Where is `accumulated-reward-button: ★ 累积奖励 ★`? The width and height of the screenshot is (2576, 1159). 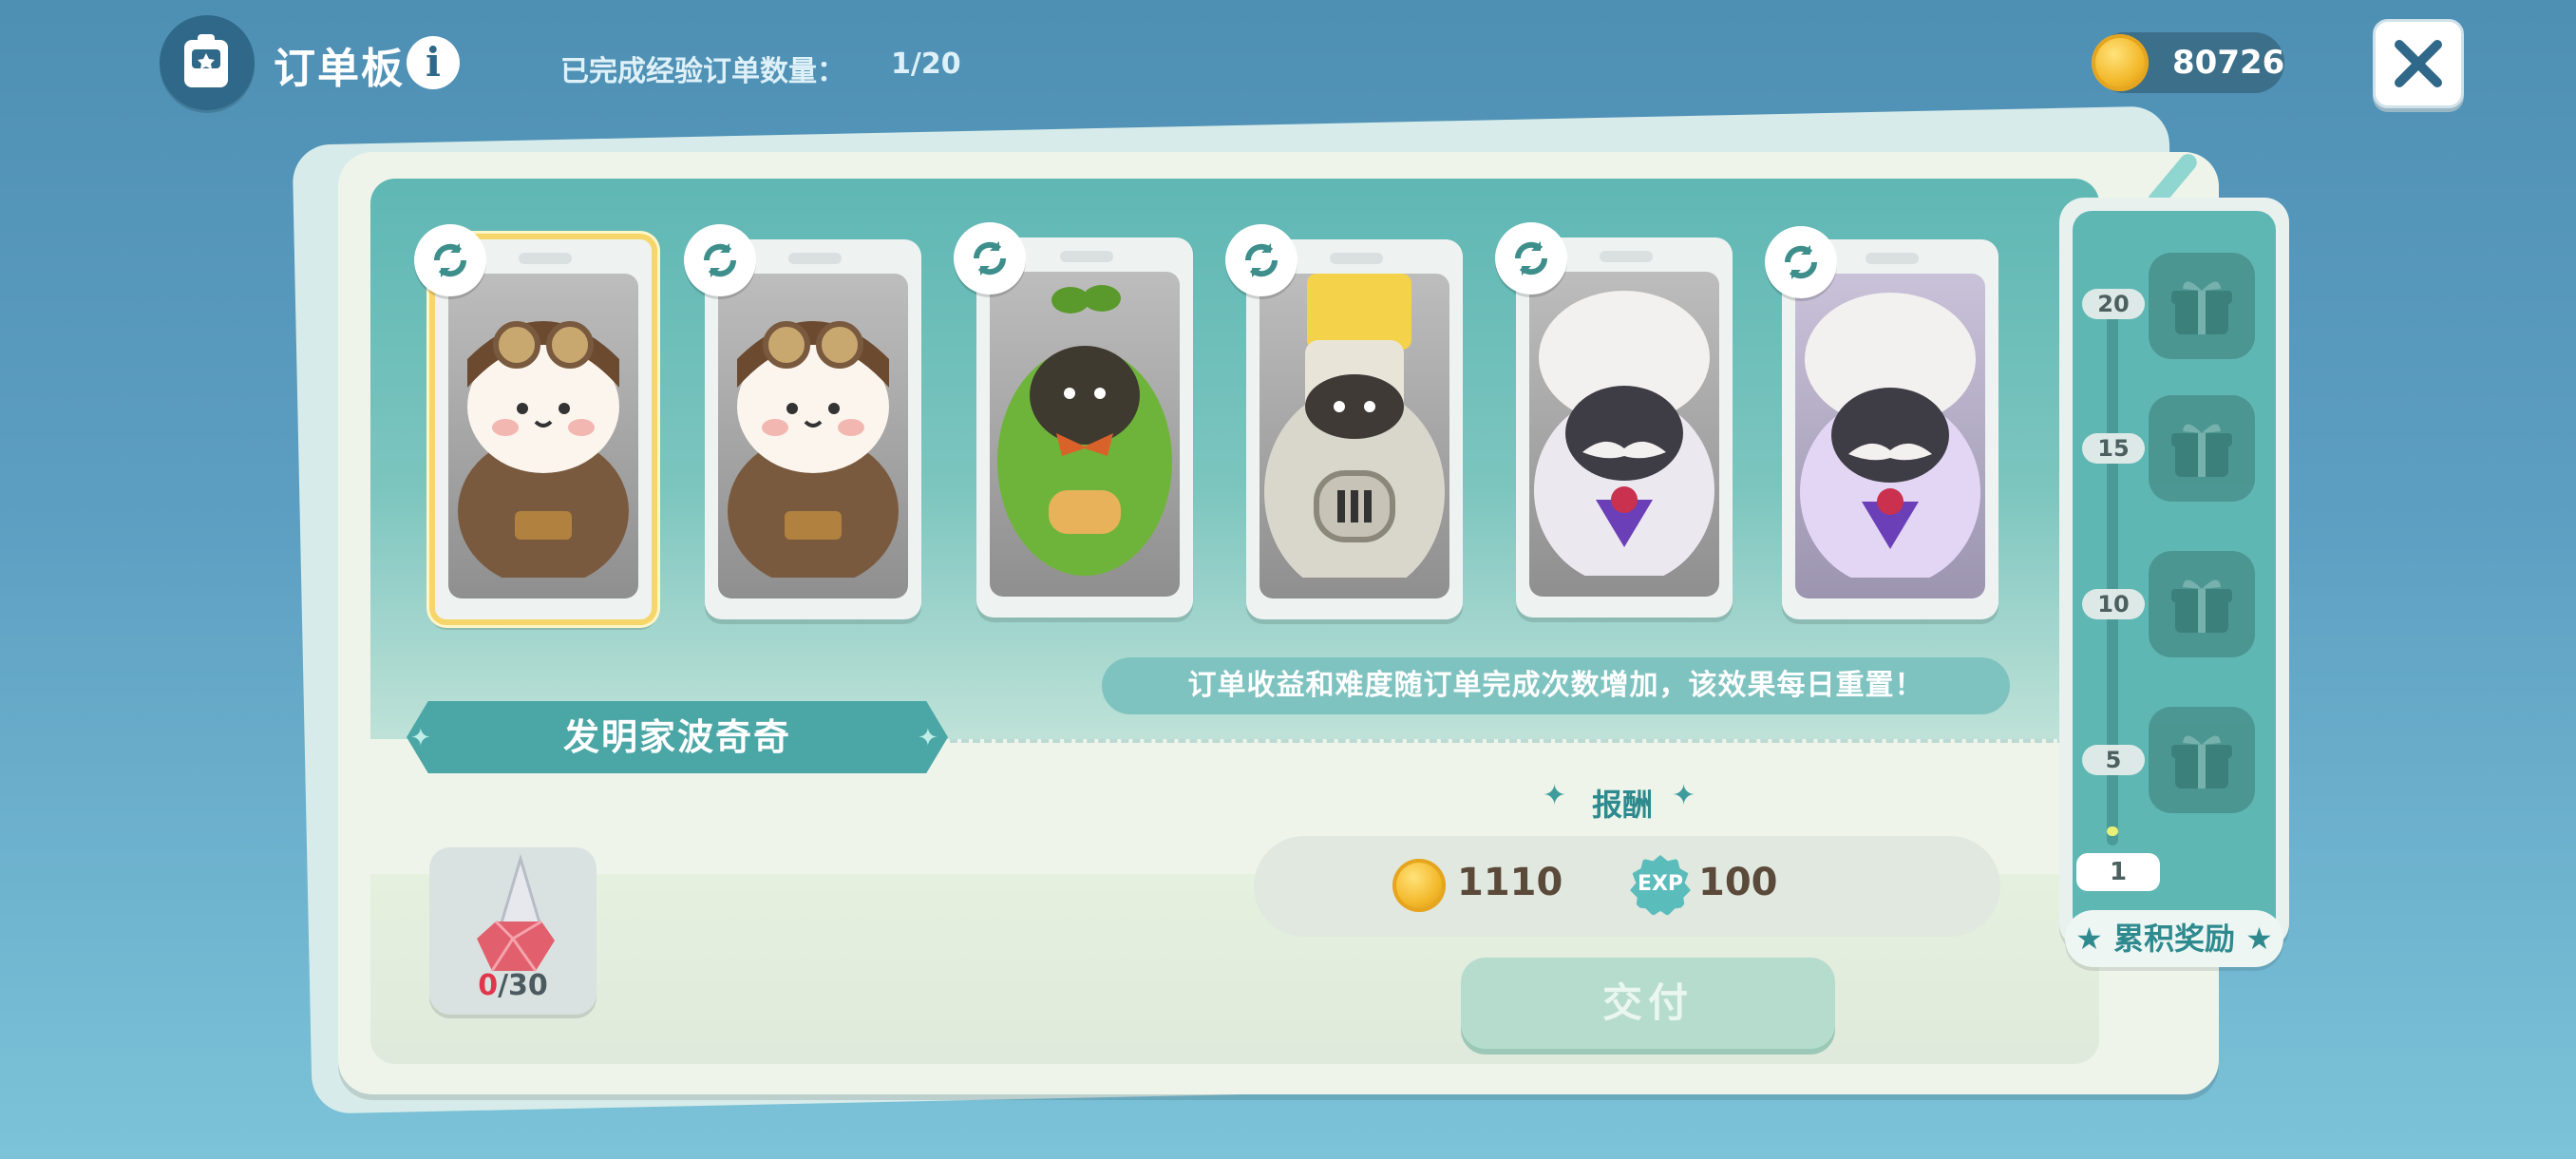
accumulated-reward-button: ★ 累积奖励 ★ is located at coordinates (2174, 938).